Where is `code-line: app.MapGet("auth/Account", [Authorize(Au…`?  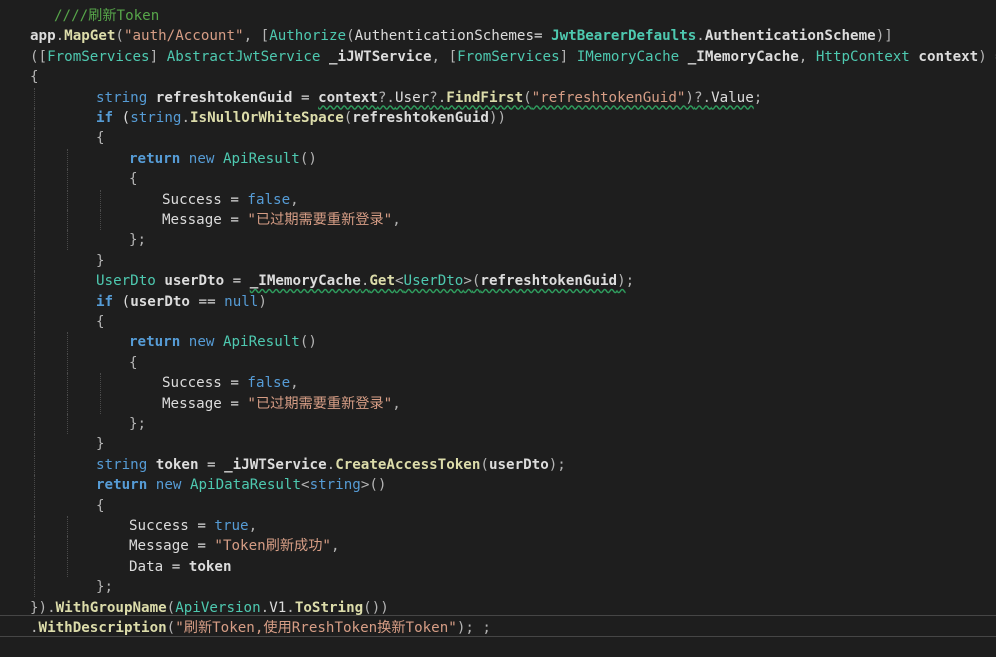
code-line: app.MapGet("auth/Account", [Authorize(Au… is located at coordinates (498, 36).